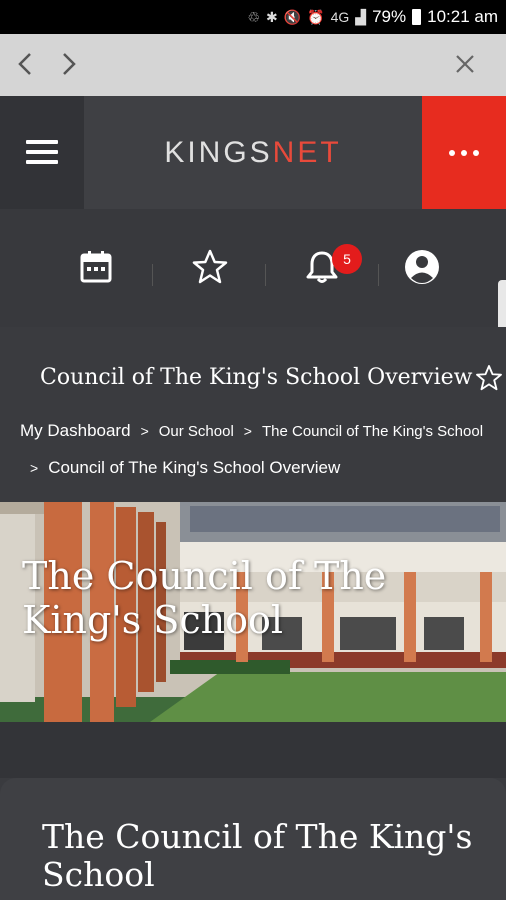  What do you see at coordinates (462, 16) in the screenshot?
I see `clock: 10:21 am` at bounding box center [462, 16].